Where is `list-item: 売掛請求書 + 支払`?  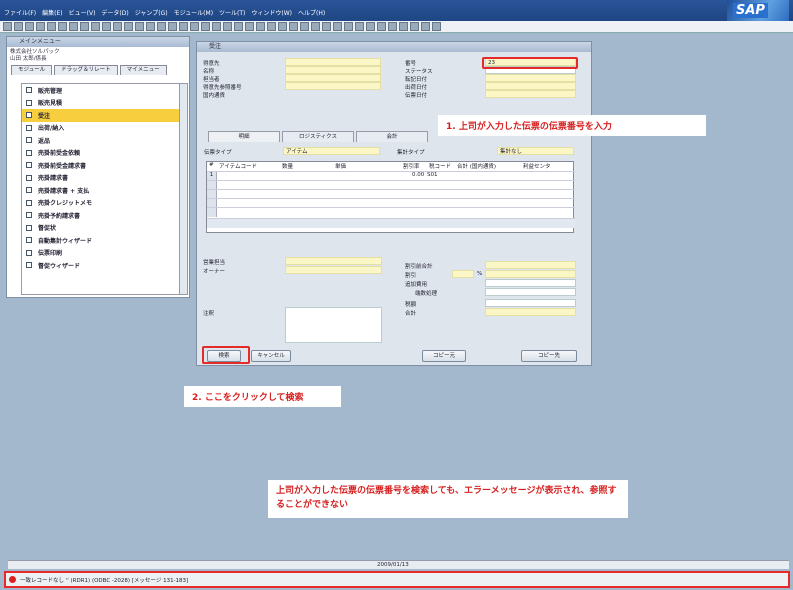
list-item: 売掛請求書 + 支払 is located at coordinates (101, 190).